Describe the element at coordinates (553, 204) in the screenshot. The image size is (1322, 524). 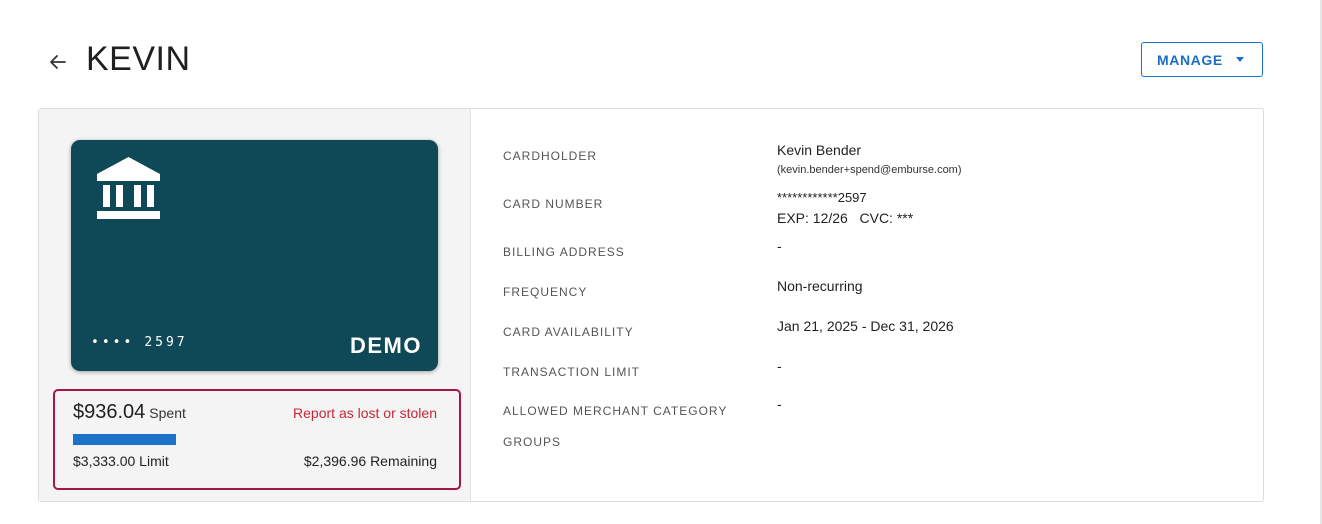
I see `card-number-label: CARD NUMBER` at that location.